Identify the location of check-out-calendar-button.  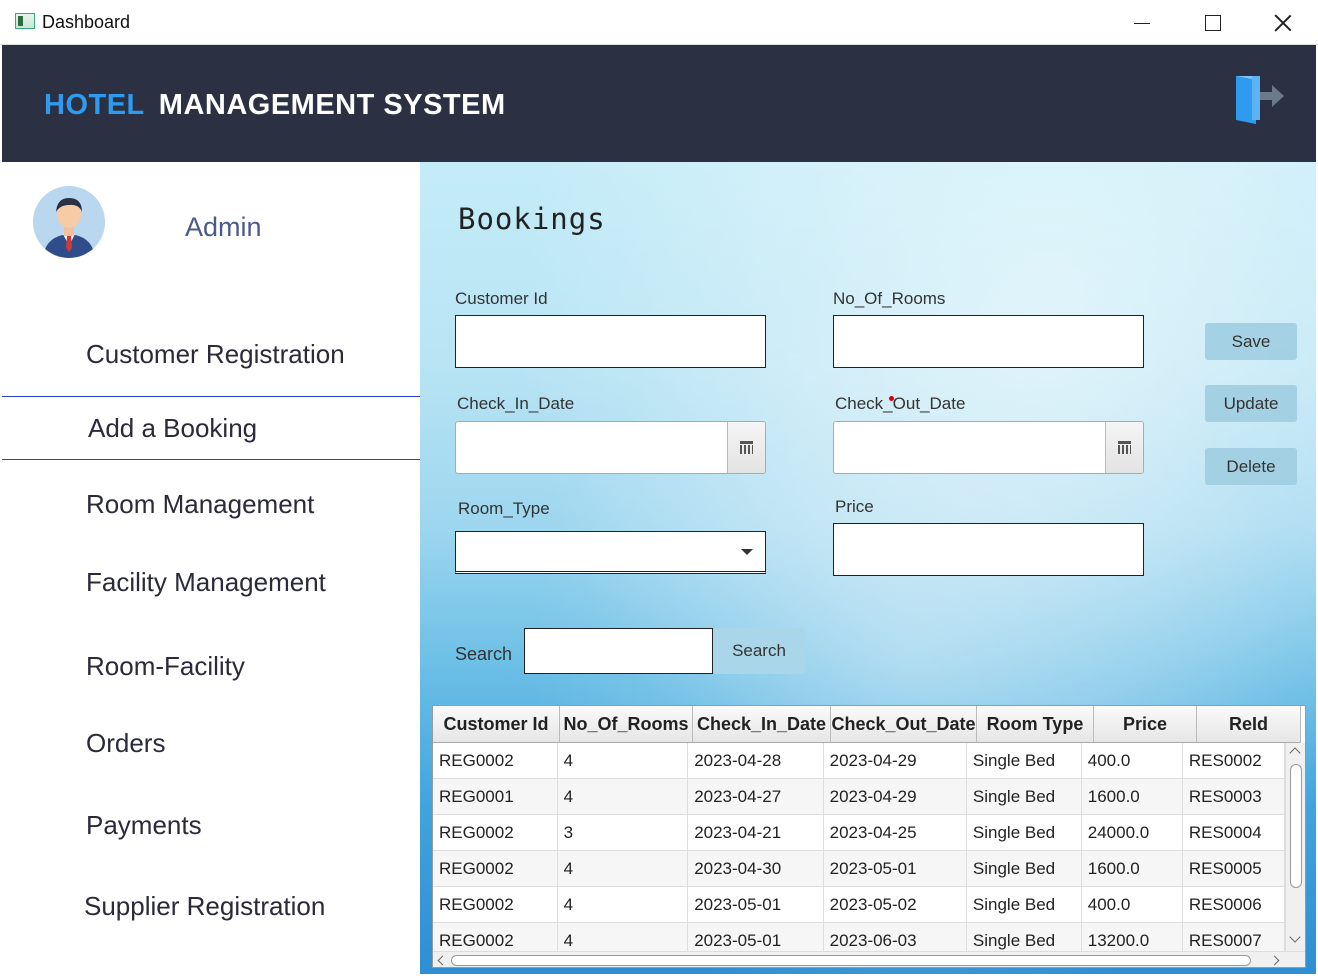
(1124, 447).